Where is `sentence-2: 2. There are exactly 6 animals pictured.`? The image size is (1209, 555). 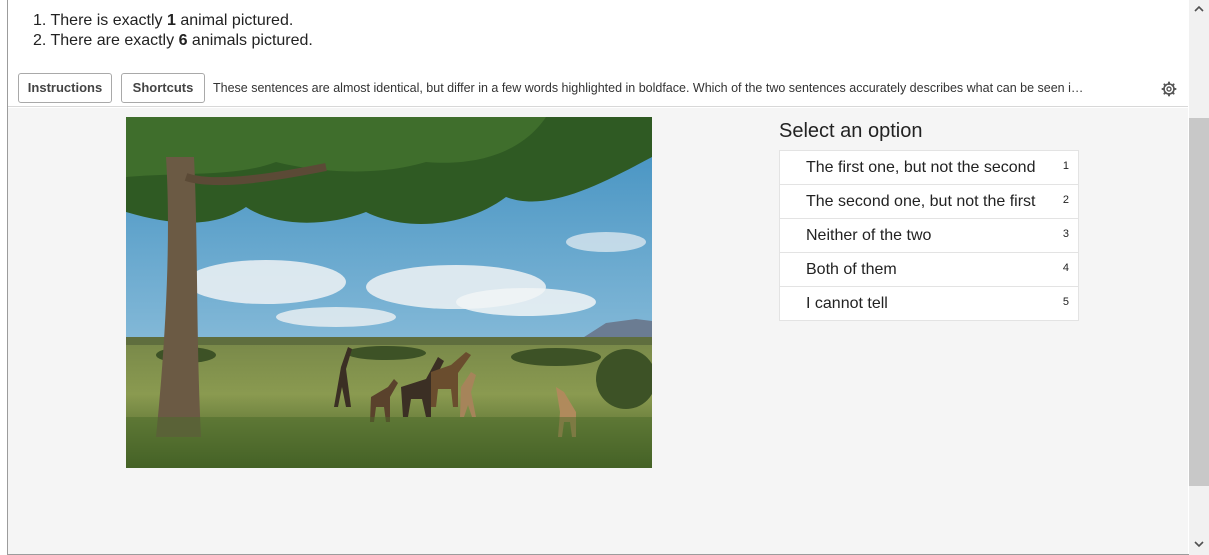 sentence-2: 2. There are exactly 6 animals pictured. is located at coordinates (173, 41).